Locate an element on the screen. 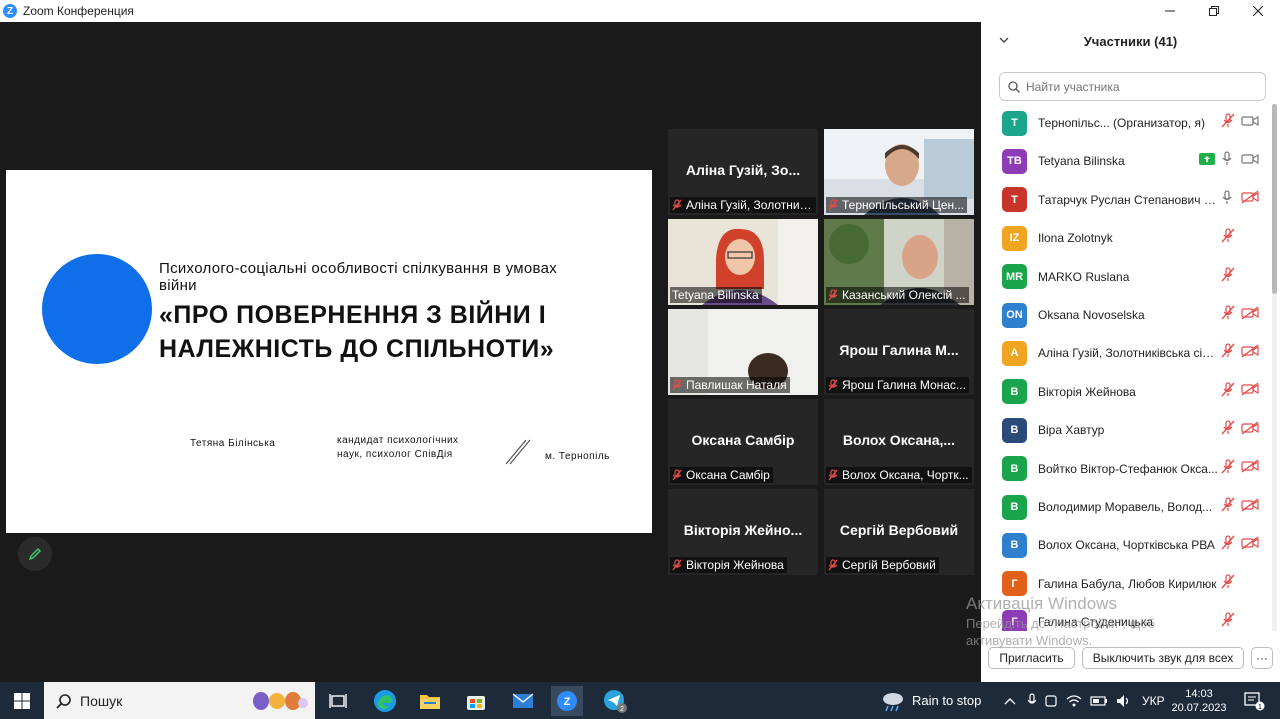  participant-row: В Волох Оксана, Чортківська РВА is located at coordinates (1127, 545).